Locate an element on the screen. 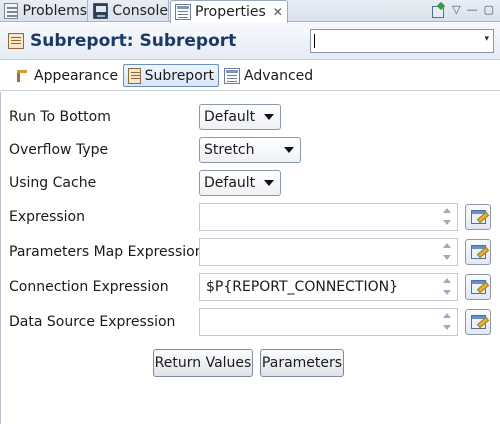  tab-advanced: Advanced is located at coordinates (268, 75).